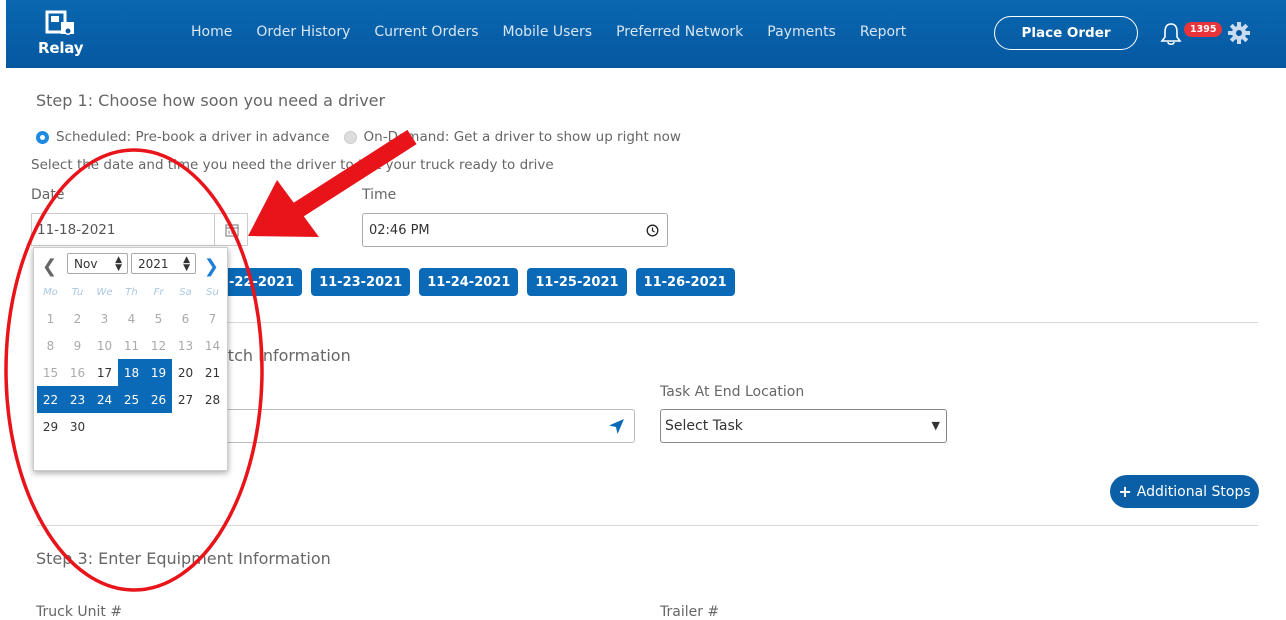 This screenshot has height=620, width=1286. What do you see at coordinates (1171, 34) in the screenshot?
I see `bell-icon` at bounding box center [1171, 34].